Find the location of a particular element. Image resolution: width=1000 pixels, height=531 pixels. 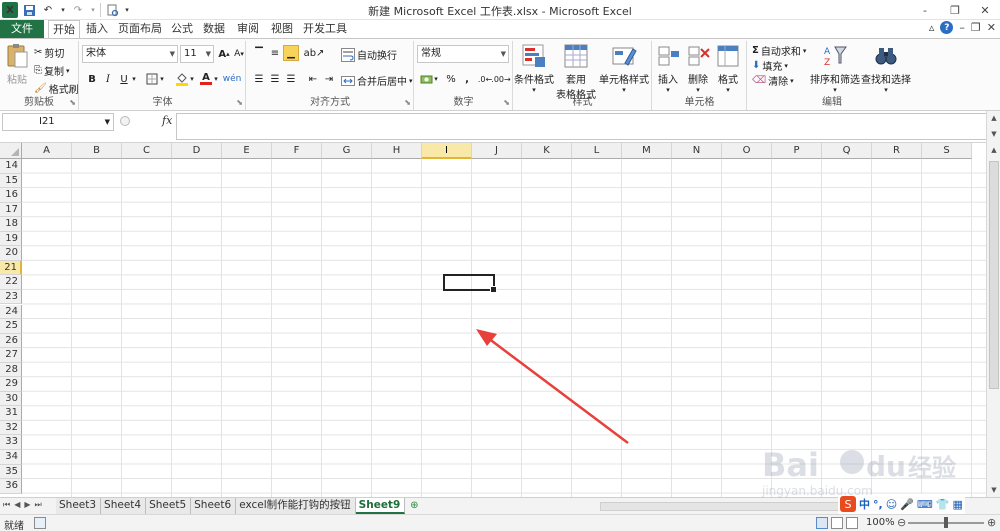

align-left-button: ☰ is located at coordinates (259, 79).